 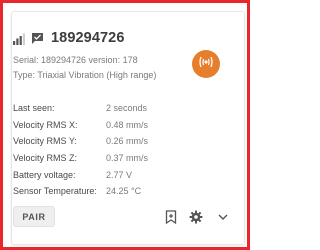 I want to click on property-value: 2 seconds, so click(x=127, y=108).